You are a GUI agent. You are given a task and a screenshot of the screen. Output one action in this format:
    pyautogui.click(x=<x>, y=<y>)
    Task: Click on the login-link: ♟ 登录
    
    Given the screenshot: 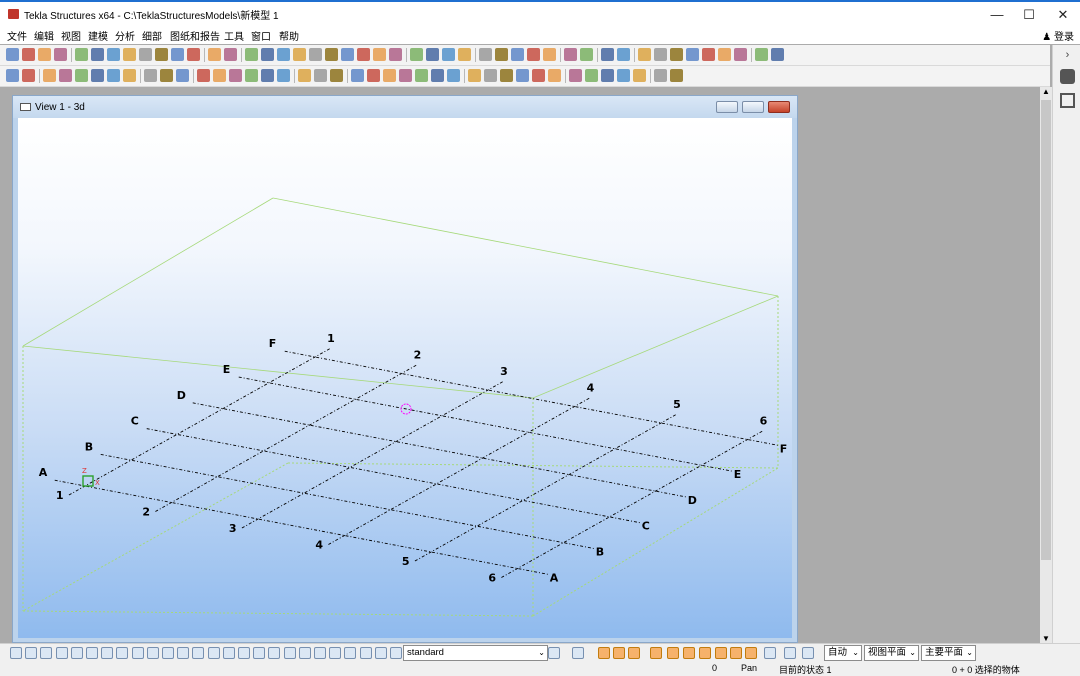 What is the action you would take?
    pyautogui.click(x=1058, y=35)
    